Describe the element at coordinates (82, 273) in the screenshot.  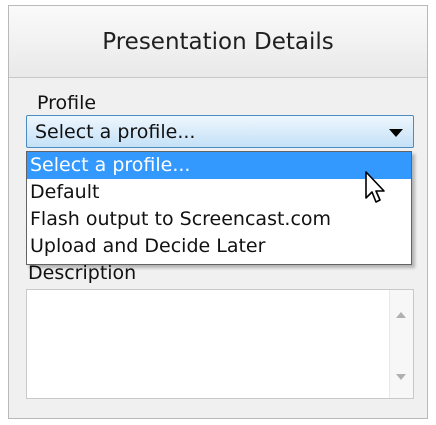
I see `description-label: Description` at that location.